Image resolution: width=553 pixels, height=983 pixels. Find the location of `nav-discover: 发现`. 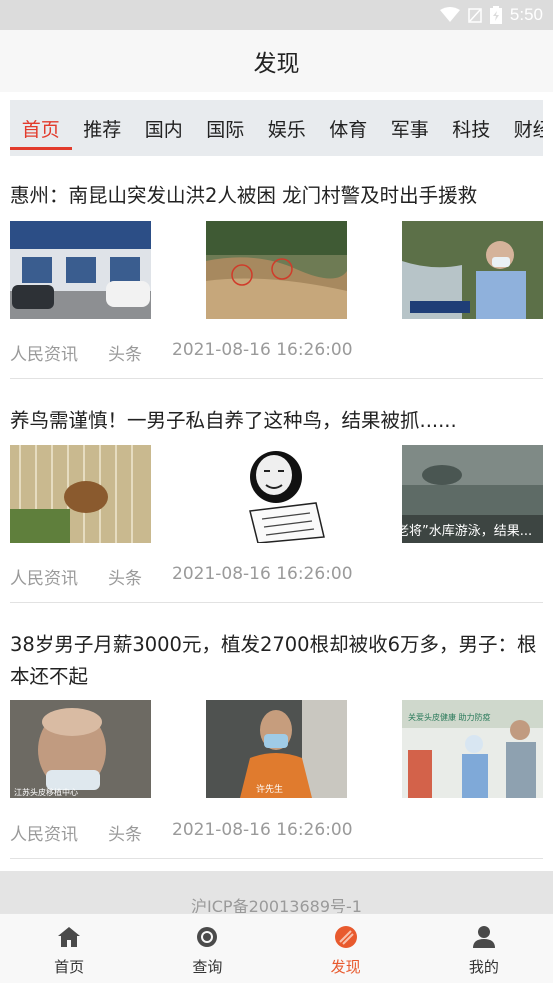

nav-discover: 发现 is located at coordinates (346, 948).